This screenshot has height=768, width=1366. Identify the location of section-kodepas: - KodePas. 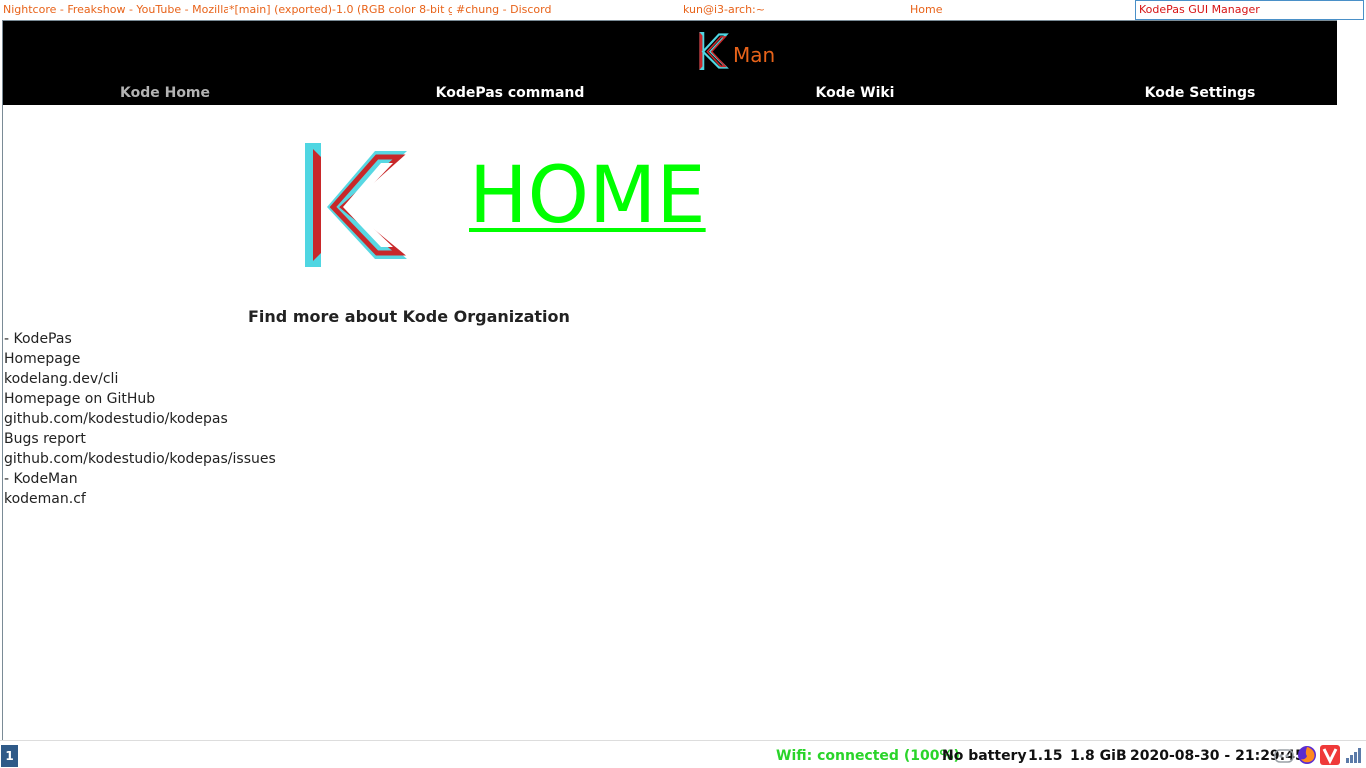
(38, 339).